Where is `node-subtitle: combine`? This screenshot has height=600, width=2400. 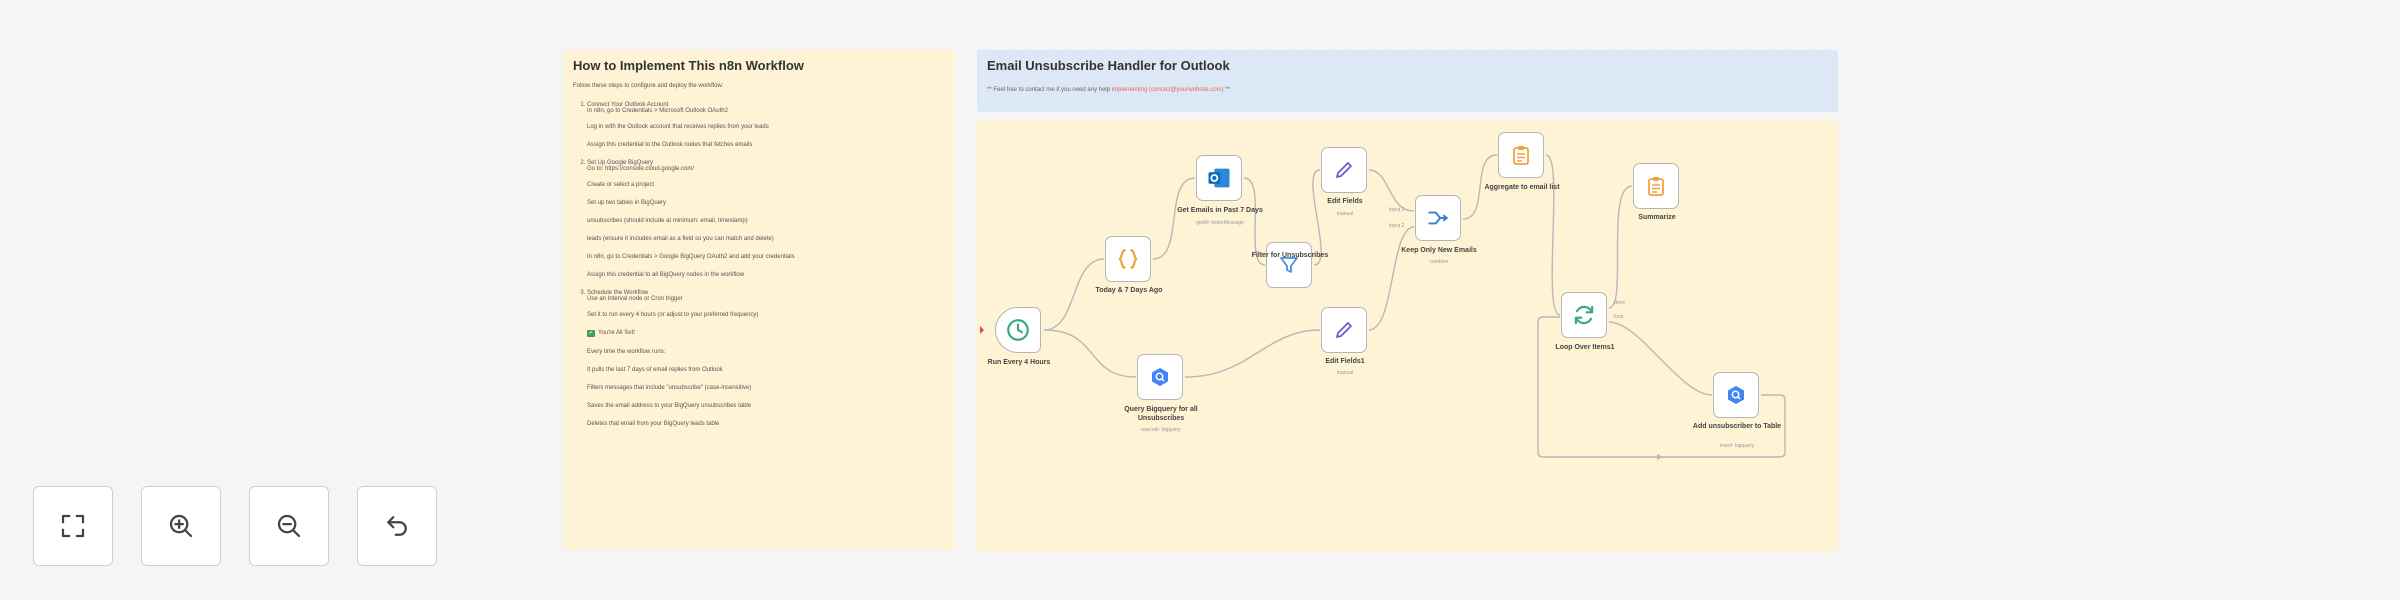 node-subtitle: combine is located at coordinates (1439, 262).